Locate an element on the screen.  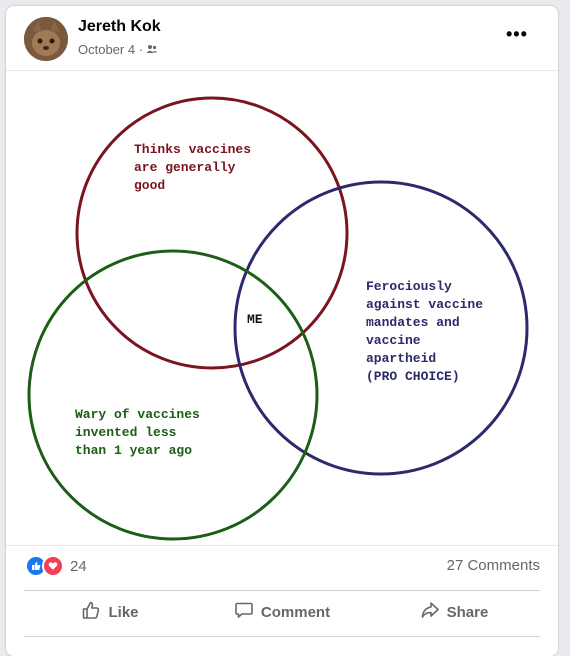
friends-icon is located at coordinates (152, 49).